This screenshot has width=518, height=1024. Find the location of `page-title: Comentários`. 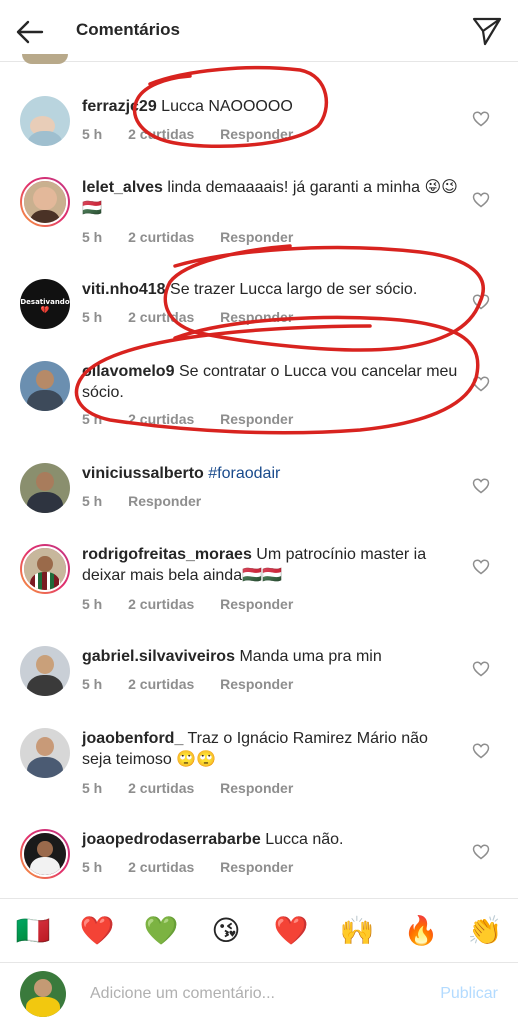

page-title: Comentários is located at coordinates (128, 29).